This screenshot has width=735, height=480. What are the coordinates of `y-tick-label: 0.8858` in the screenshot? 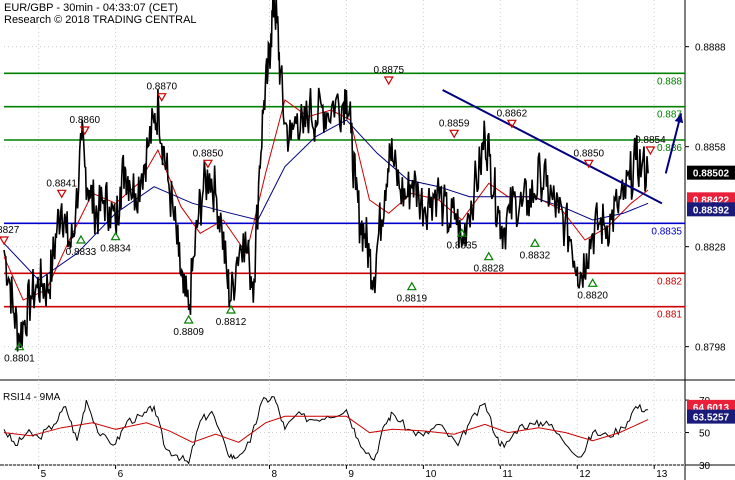 It's located at (710, 148).